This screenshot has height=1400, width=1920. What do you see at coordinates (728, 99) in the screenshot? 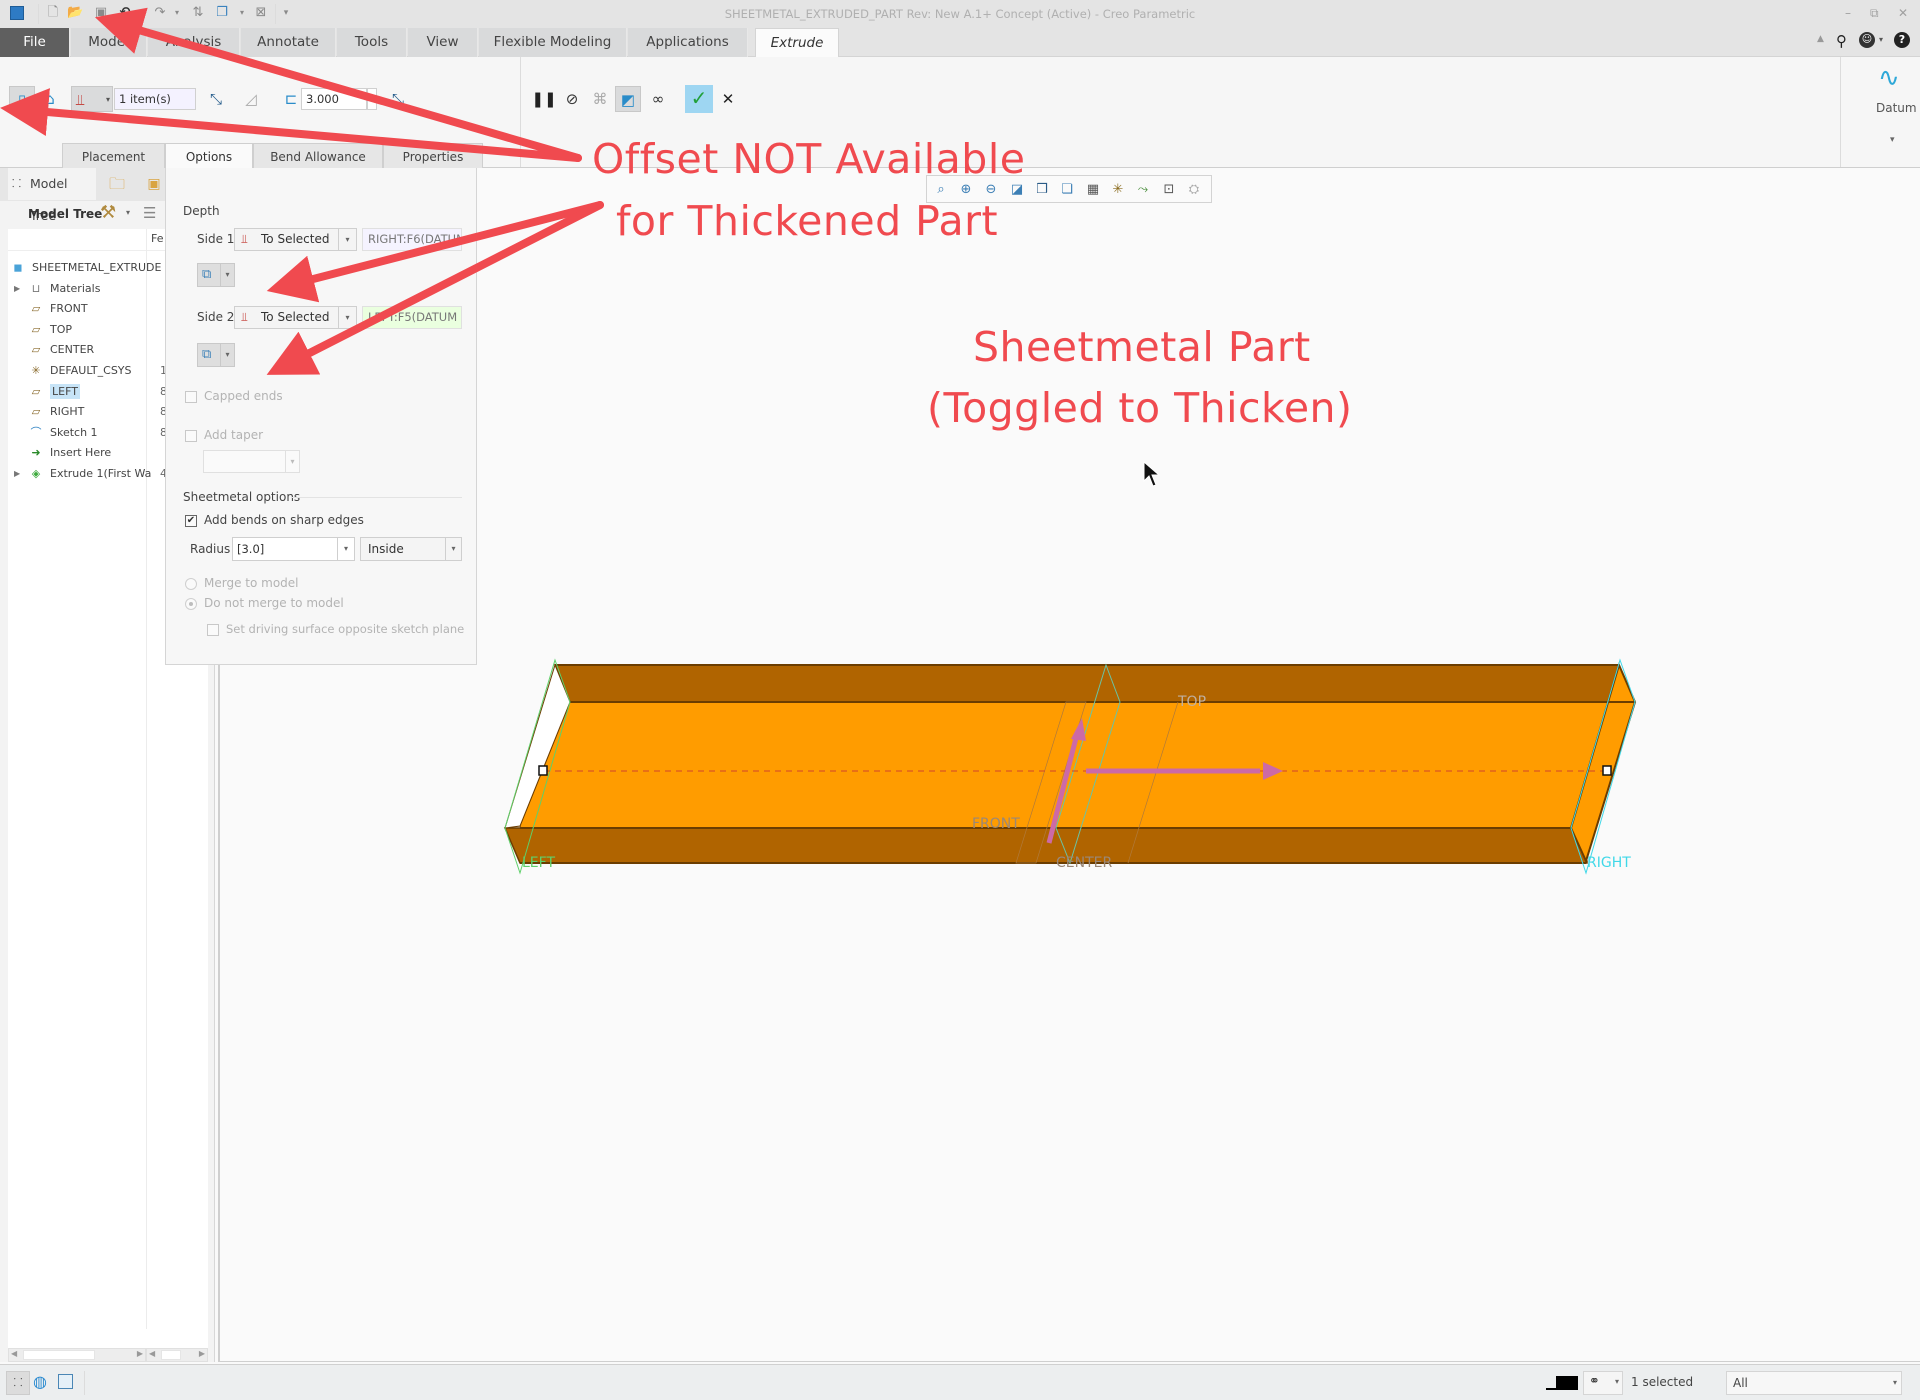
I see `cancel-button: ✕` at bounding box center [728, 99].